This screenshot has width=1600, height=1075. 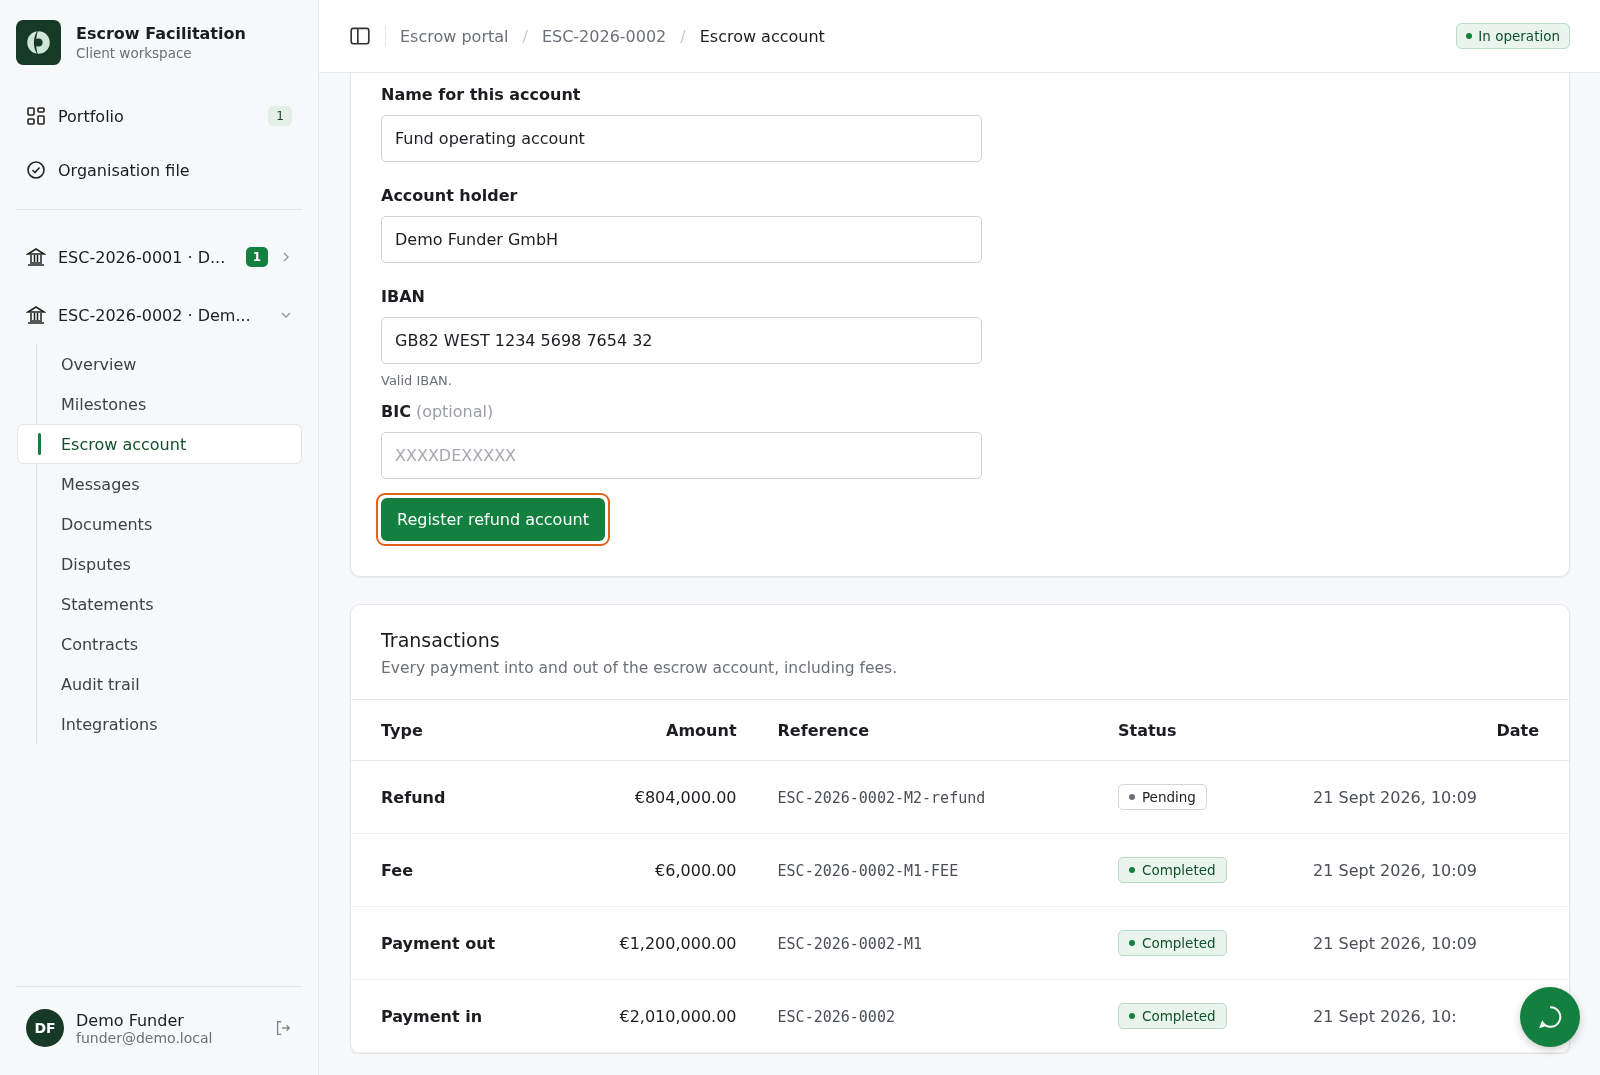 What do you see at coordinates (604, 36) in the screenshot?
I see `breadcrumb: ESC-2026-0002` at bounding box center [604, 36].